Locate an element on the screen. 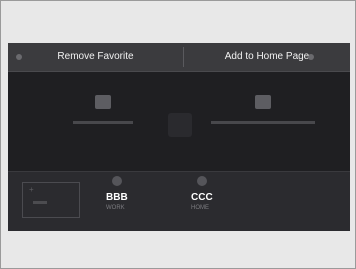 The width and height of the screenshot is (356, 269). favorite-type: HOME is located at coordinates (200, 208).